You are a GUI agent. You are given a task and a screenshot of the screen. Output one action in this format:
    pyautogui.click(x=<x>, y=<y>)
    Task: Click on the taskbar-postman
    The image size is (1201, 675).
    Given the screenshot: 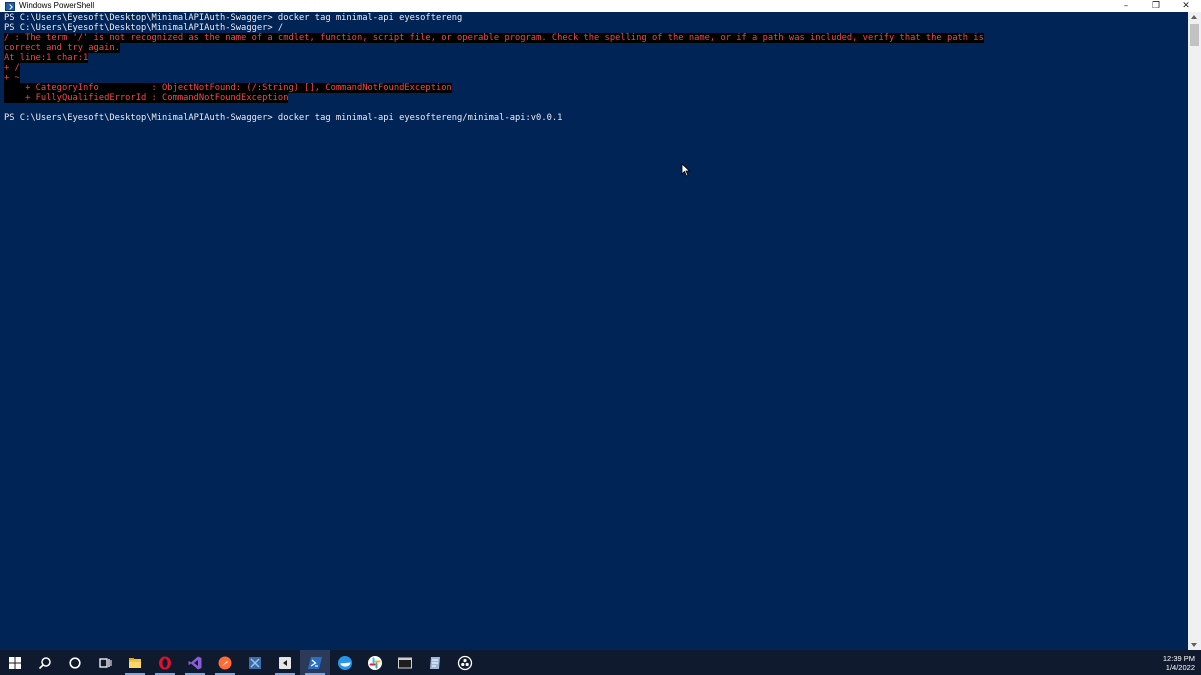 What is the action you would take?
    pyautogui.click(x=225, y=662)
    